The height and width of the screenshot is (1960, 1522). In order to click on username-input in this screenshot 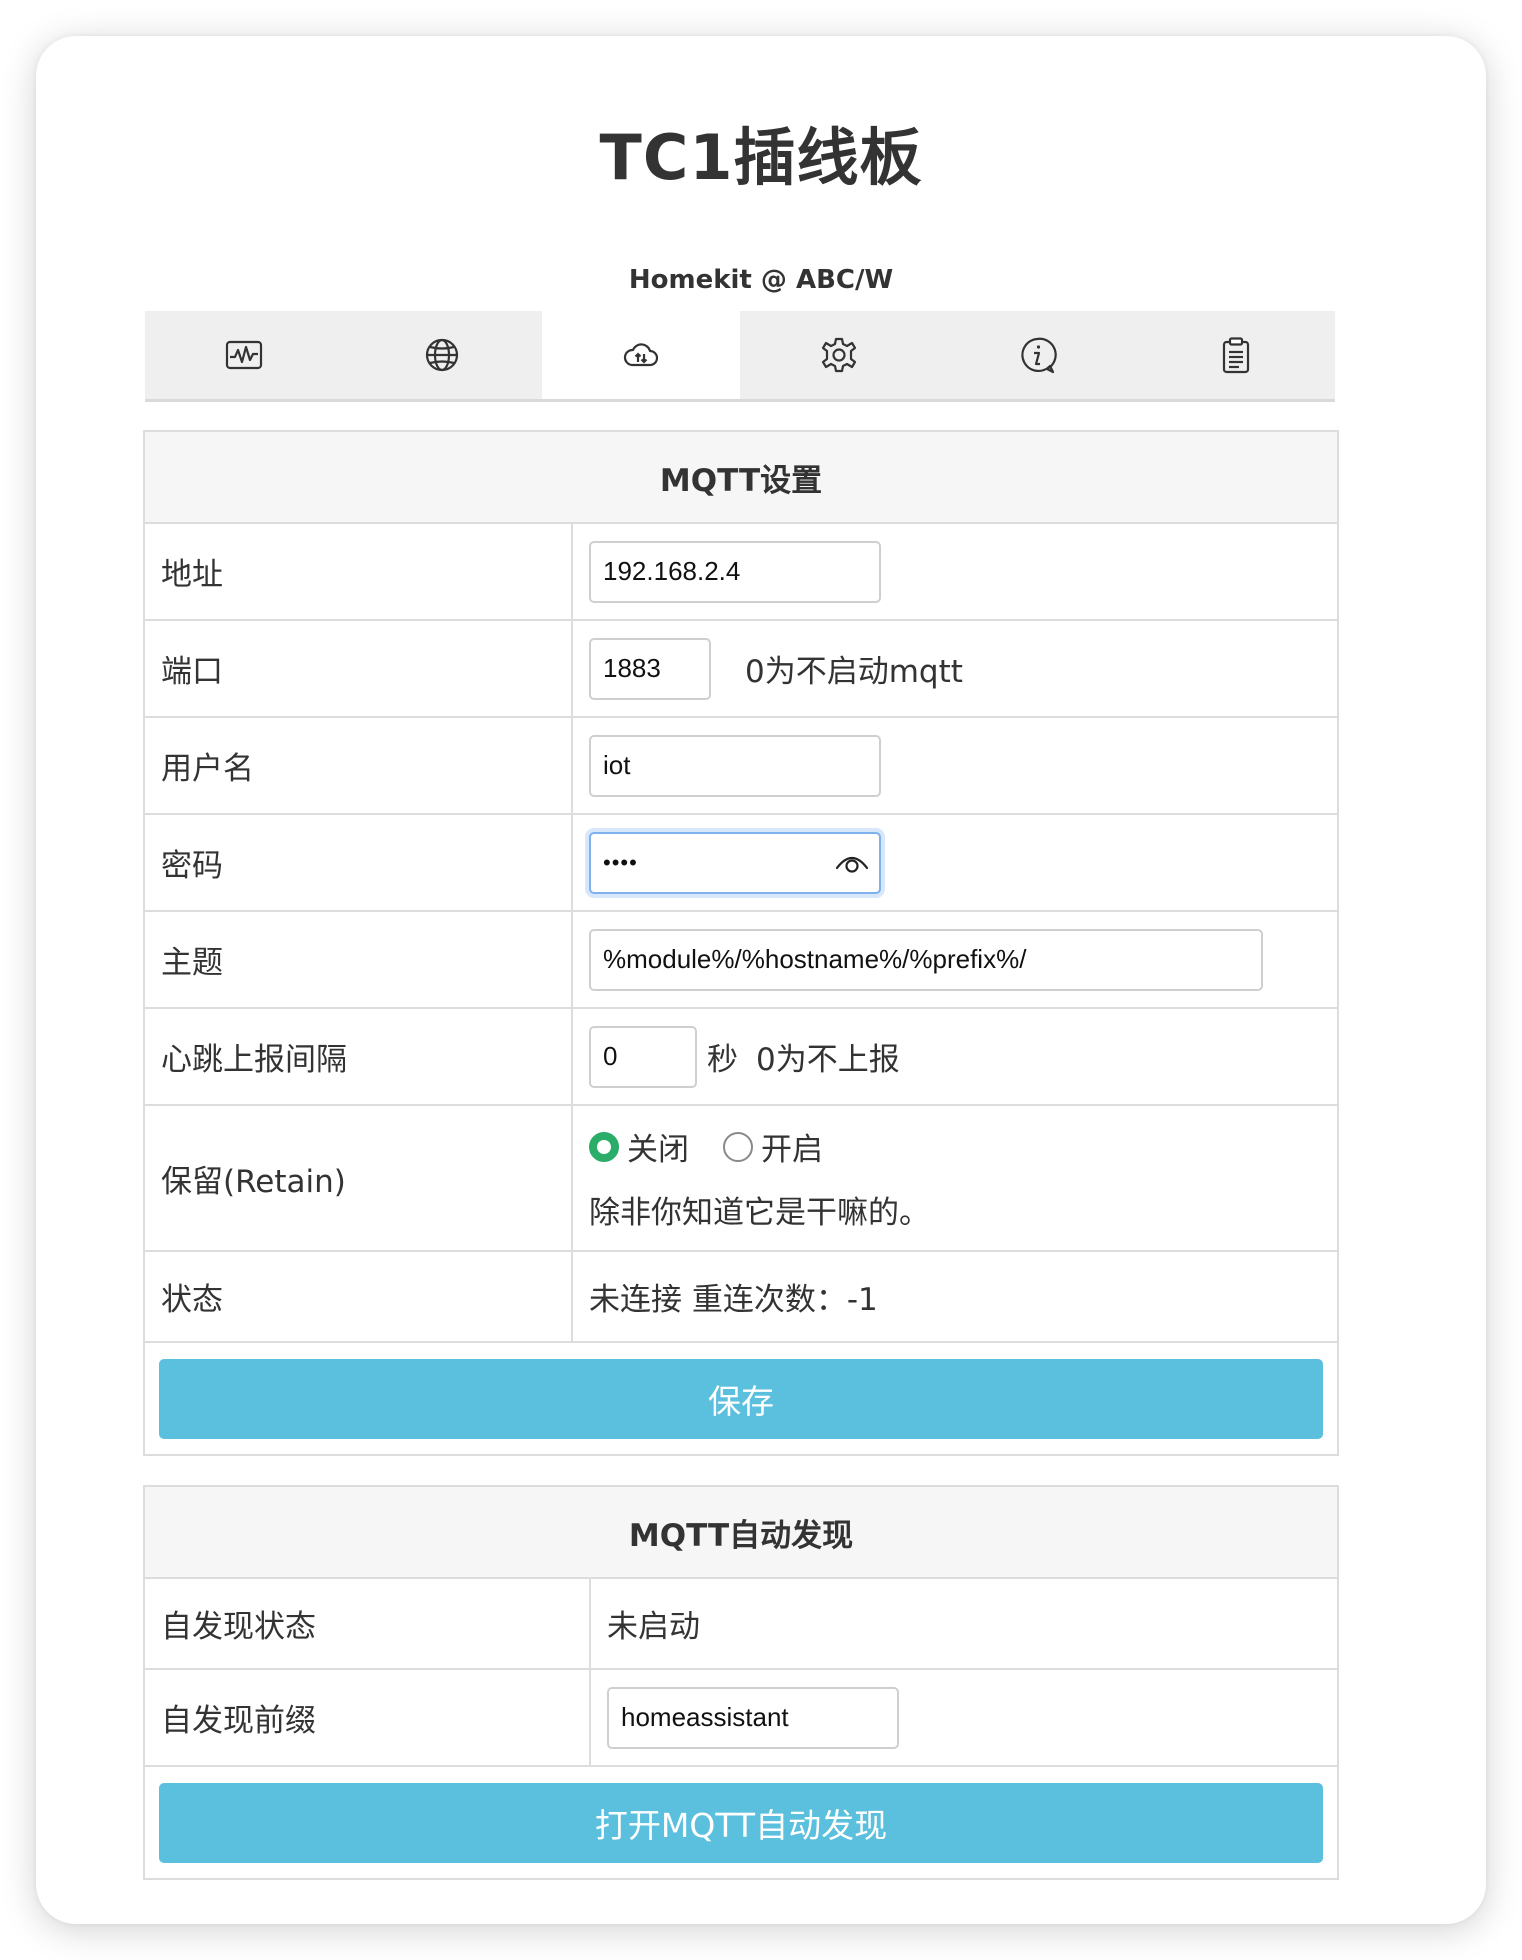, I will do `click(735, 765)`.